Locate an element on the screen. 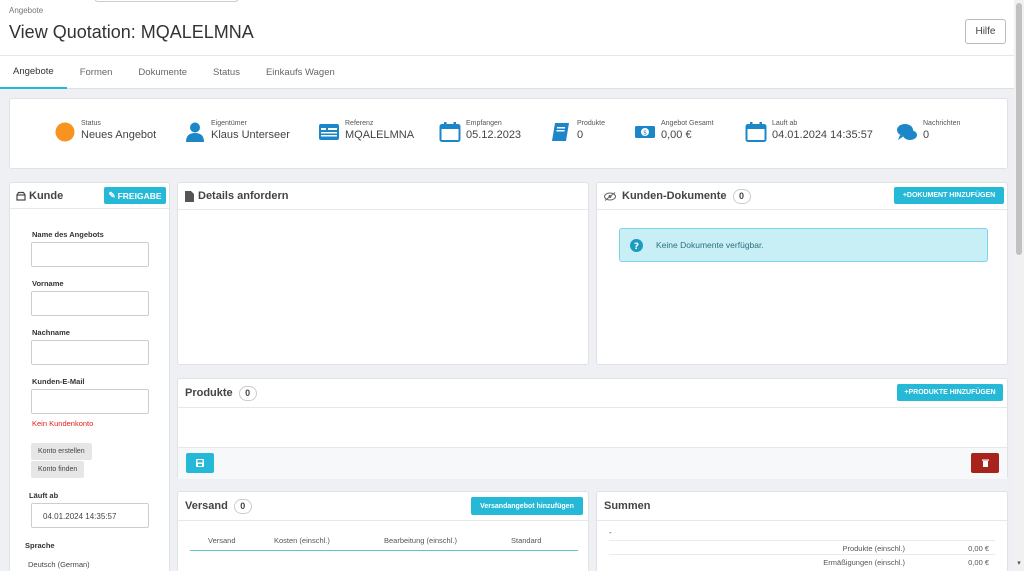  shipping-col-standard: Standard is located at coordinates (526, 540).